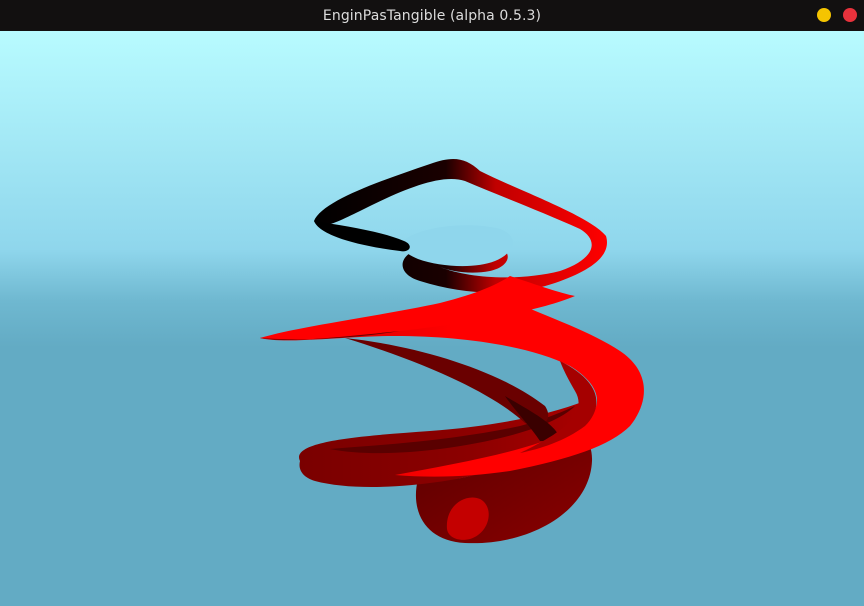 This screenshot has height=606, width=864. What do you see at coordinates (850, 15) in the screenshot?
I see `close-button` at bounding box center [850, 15].